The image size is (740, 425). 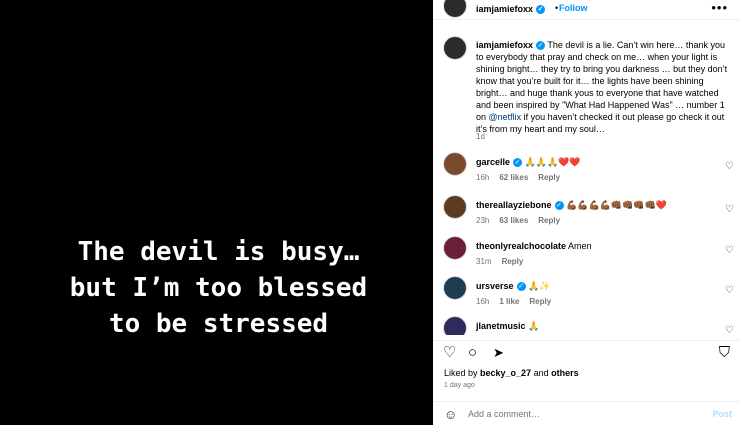 What do you see at coordinates (498, 352) in the screenshot?
I see `share-icon: ➤` at bounding box center [498, 352].